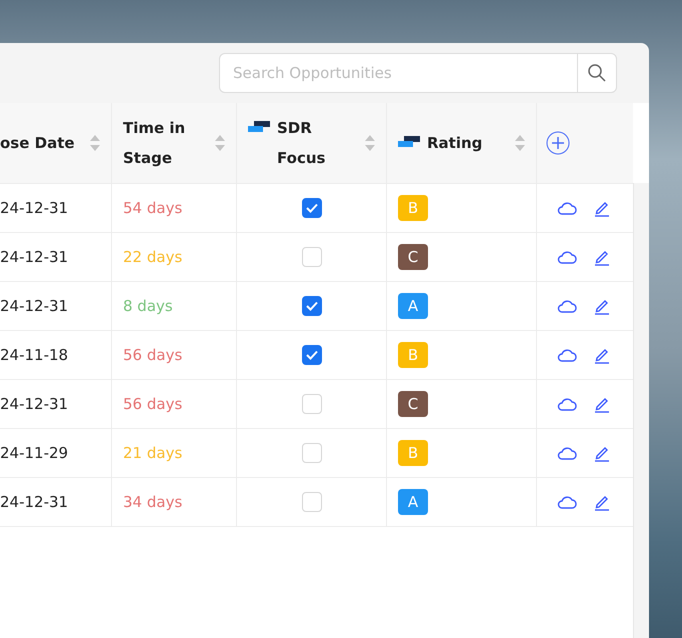 Image resolution: width=682 pixels, height=638 pixels. What do you see at coordinates (148, 306) in the screenshot?
I see `days-text: 8 days` at bounding box center [148, 306].